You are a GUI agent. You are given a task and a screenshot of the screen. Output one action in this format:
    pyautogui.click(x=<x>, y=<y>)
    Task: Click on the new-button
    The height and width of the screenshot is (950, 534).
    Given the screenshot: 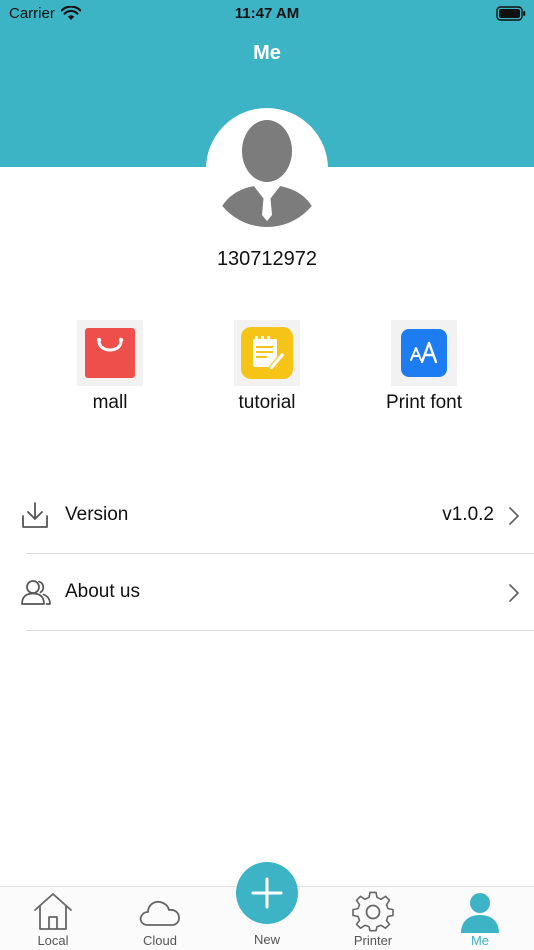 What is the action you would take?
    pyautogui.click(x=267, y=893)
    